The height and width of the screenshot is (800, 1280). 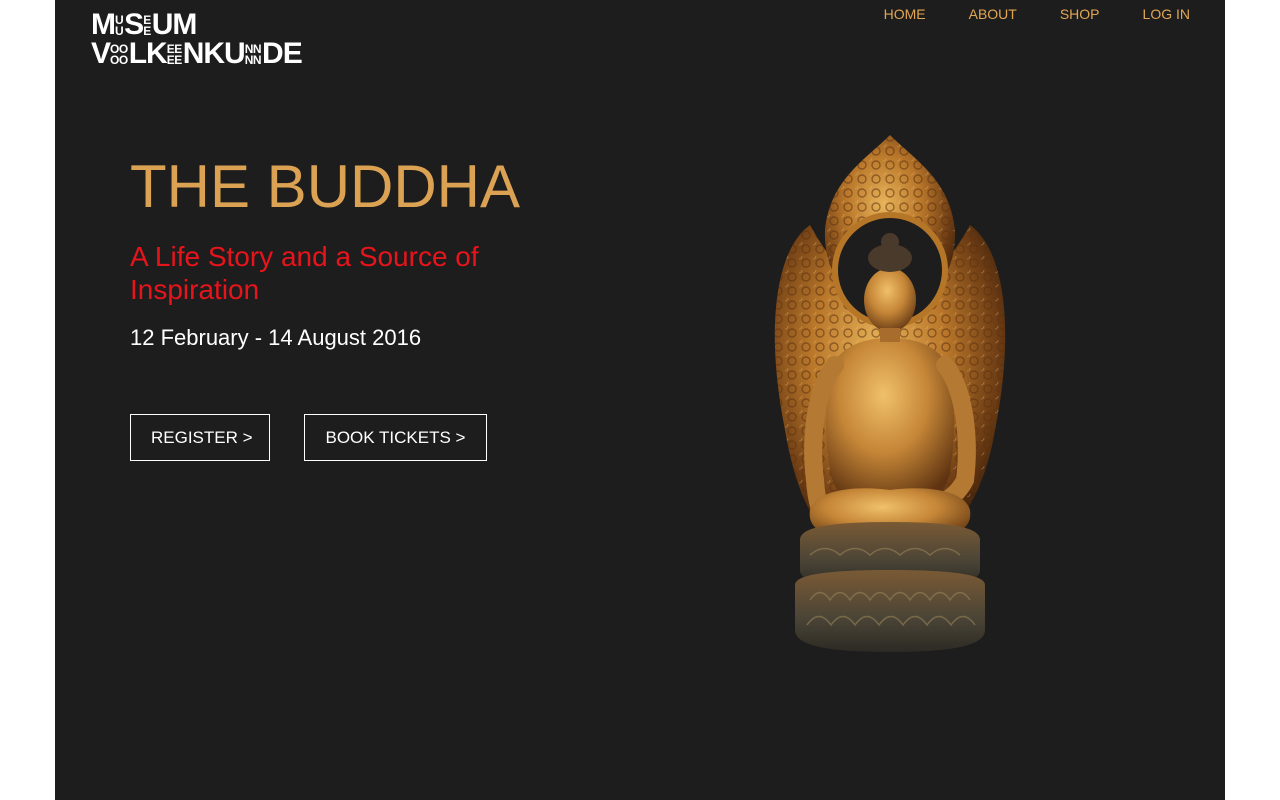 What do you see at coordinates (174, 60) in the screenshot?
I see `logo-stack-bottom: EE` at bounding box center [174, 60].